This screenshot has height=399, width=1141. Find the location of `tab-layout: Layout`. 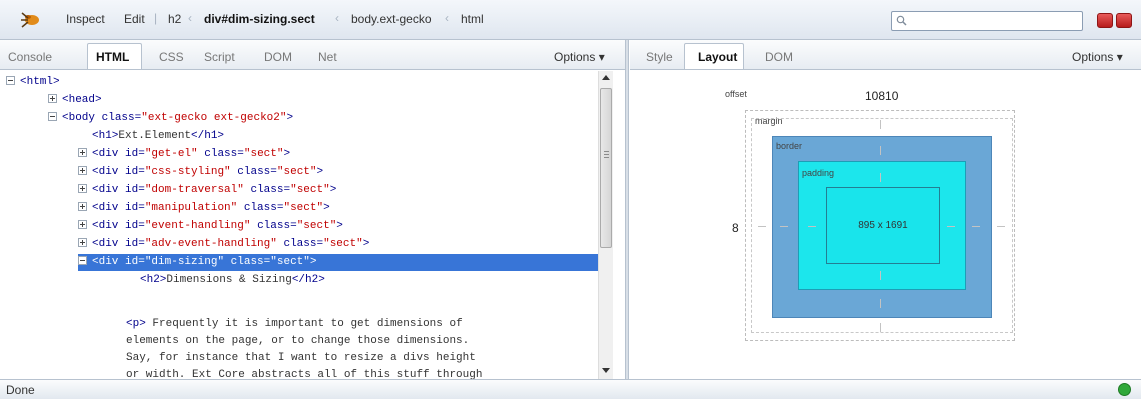

tab-layout: Layout is located at coordinates (717, 57).